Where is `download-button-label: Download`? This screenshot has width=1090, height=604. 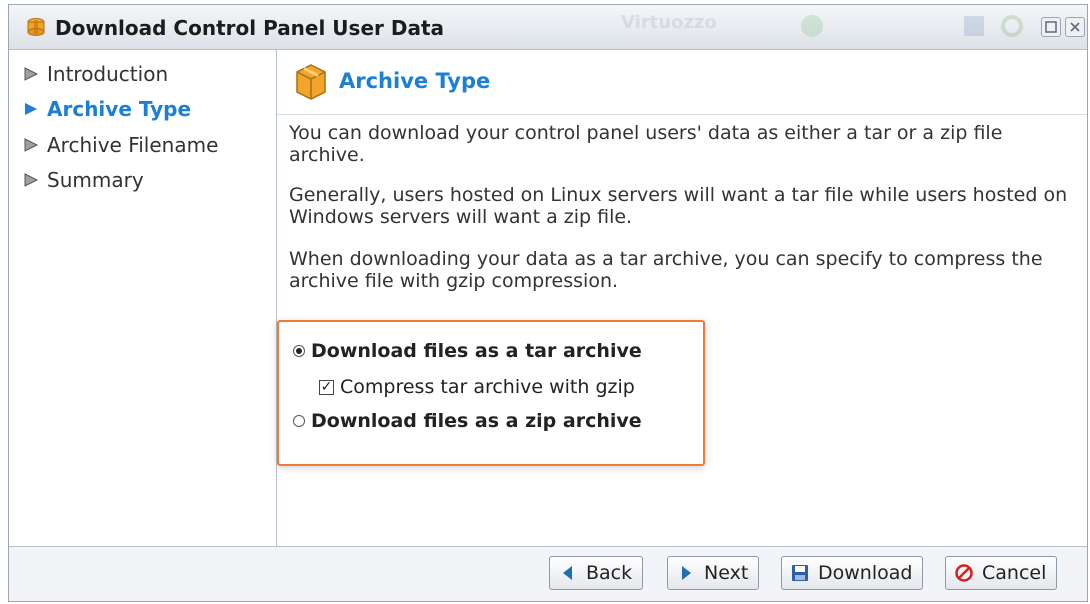
download-button-label: Download is located at coordinates (865, 573).